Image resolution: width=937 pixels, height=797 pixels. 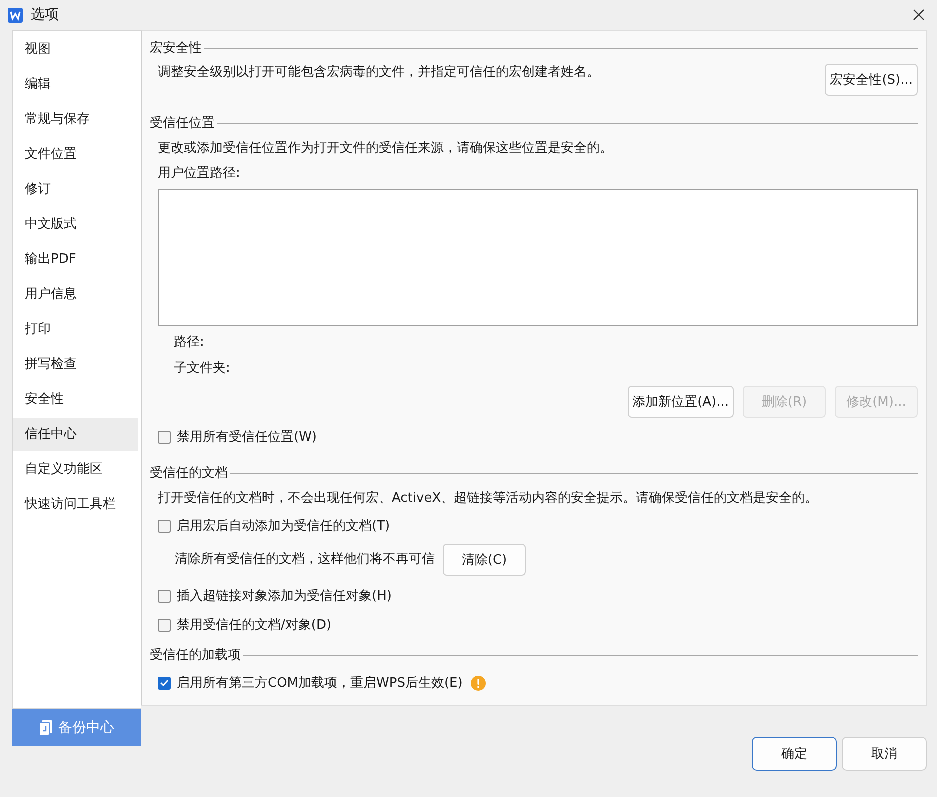 What do you see at coordinates (75, 364) in the screenshot?
I see `sidebar-item: 拼写检查` at bounding box center [75, 364].